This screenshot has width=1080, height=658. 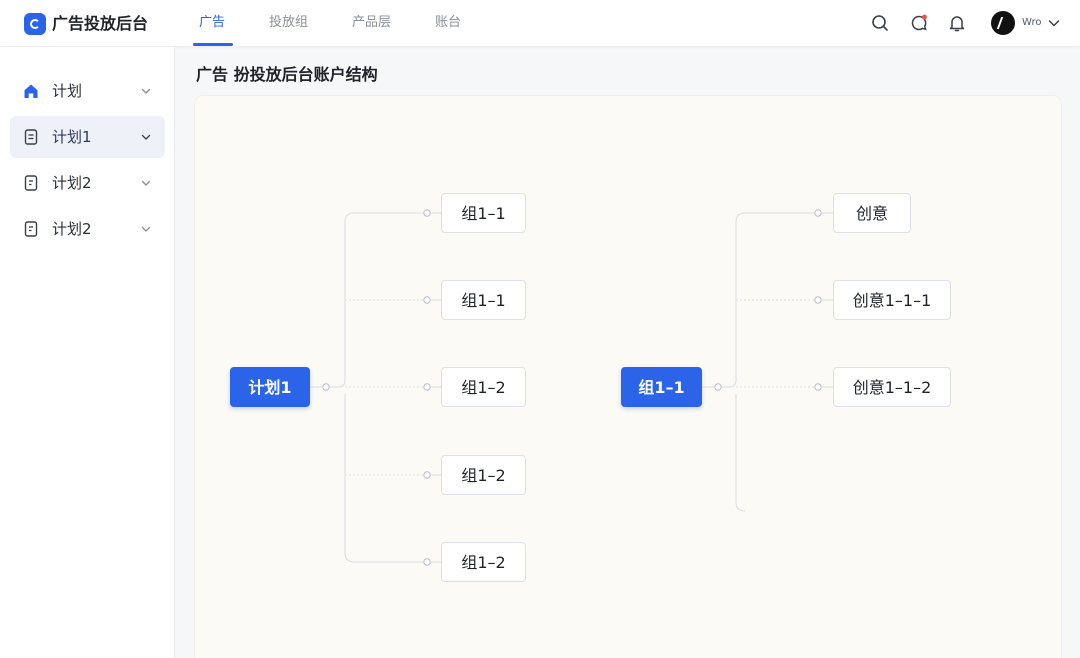 I want to click on sidebar-item-plan-1: 计划1, so click(x=87, y=137).